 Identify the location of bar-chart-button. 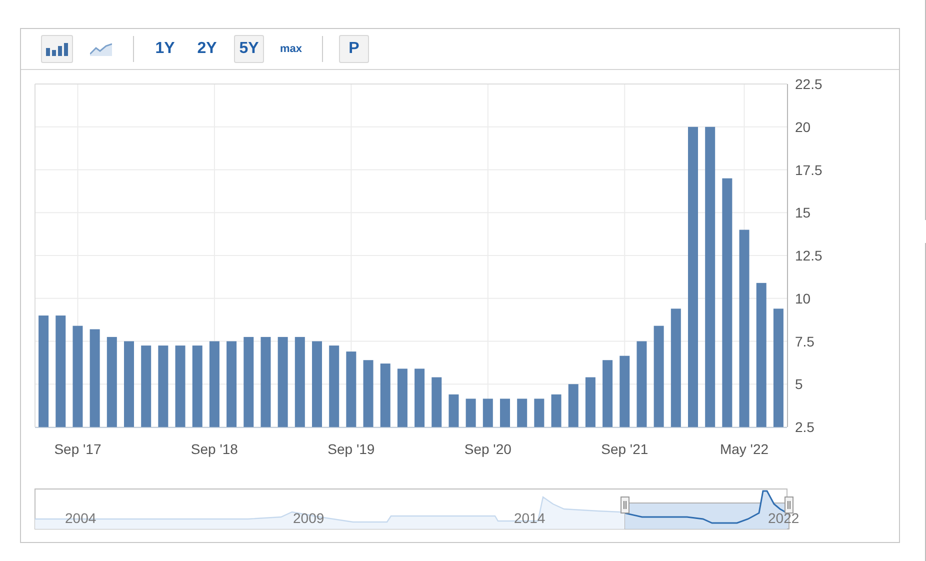
(57, 49).